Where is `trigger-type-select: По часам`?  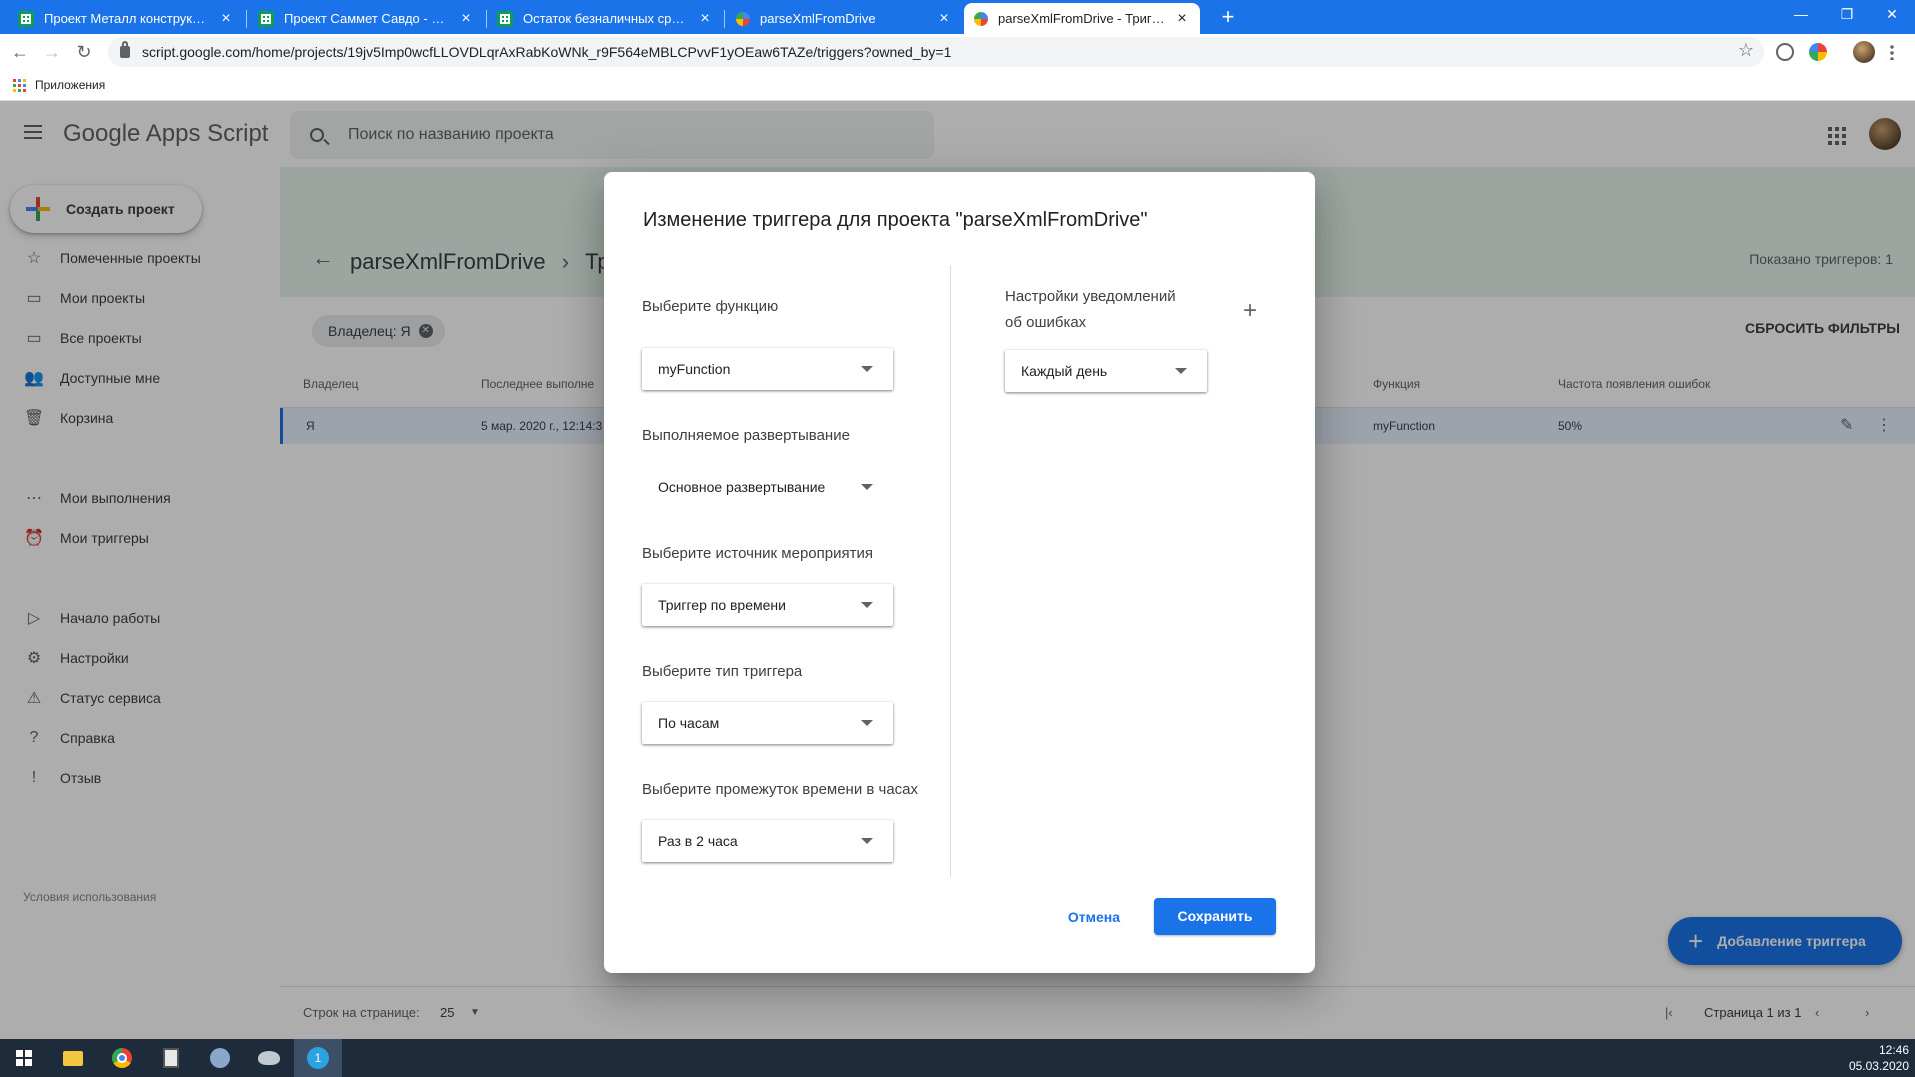
trigger-type-select: По часам is located at coordinates (767, 723).